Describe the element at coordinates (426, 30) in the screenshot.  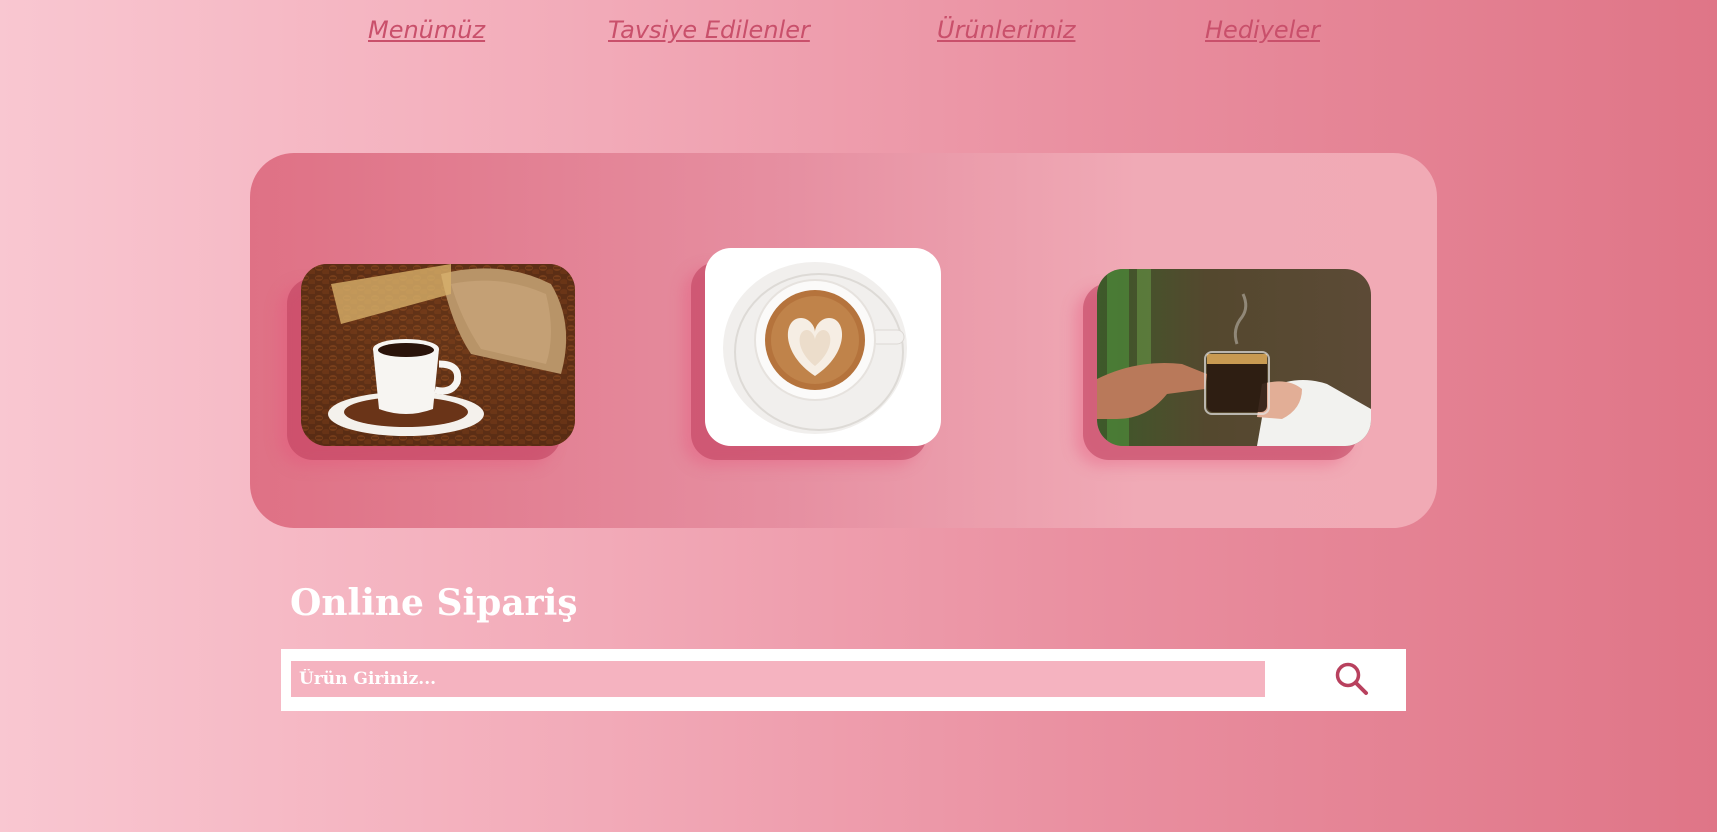
I see `nav-link-menu: Menümüz` at that location.